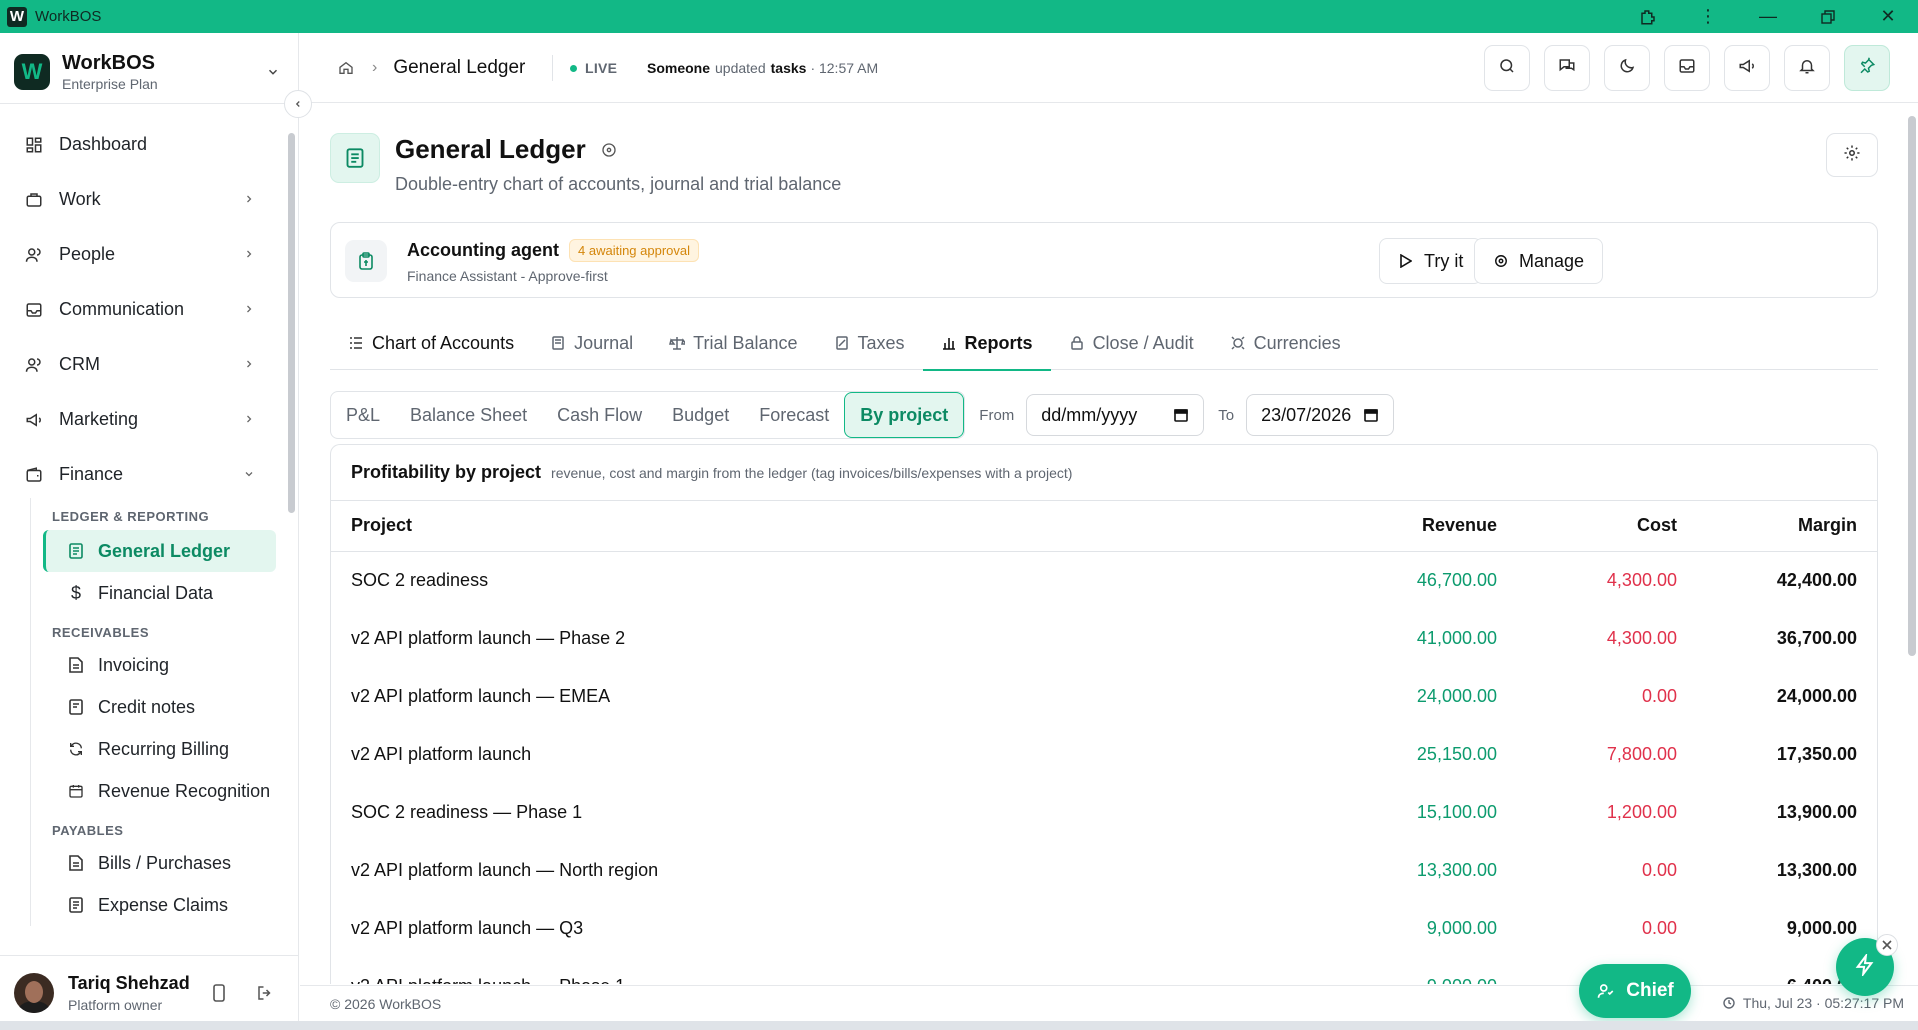 This screenshot has height=1030, width=1918. Describe the element at coordinates (1456, 695) in the screenshot. I see `revenue-cell: 24,000.00` at that location.